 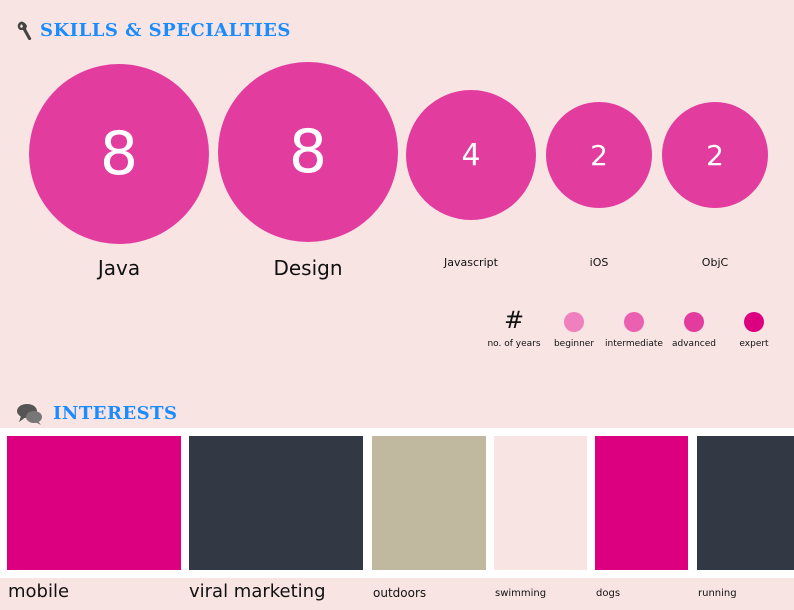 What do you see at coordinates (514, 320) in the screenshot?
I see `hash-symbol: #` at bounding box center [514, 320].